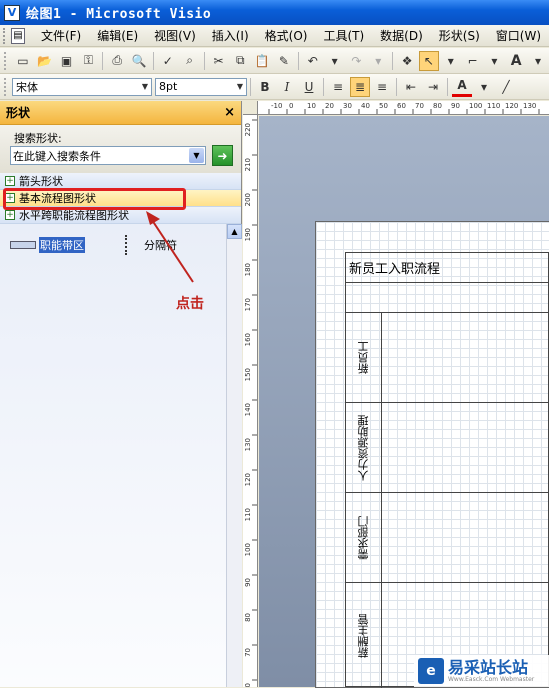 The image size is (549, 688). What do you see at coordinates (276, 106) in the screenshot?
I see `ruler-tick-label: -10` at bounding box center [276, 106].